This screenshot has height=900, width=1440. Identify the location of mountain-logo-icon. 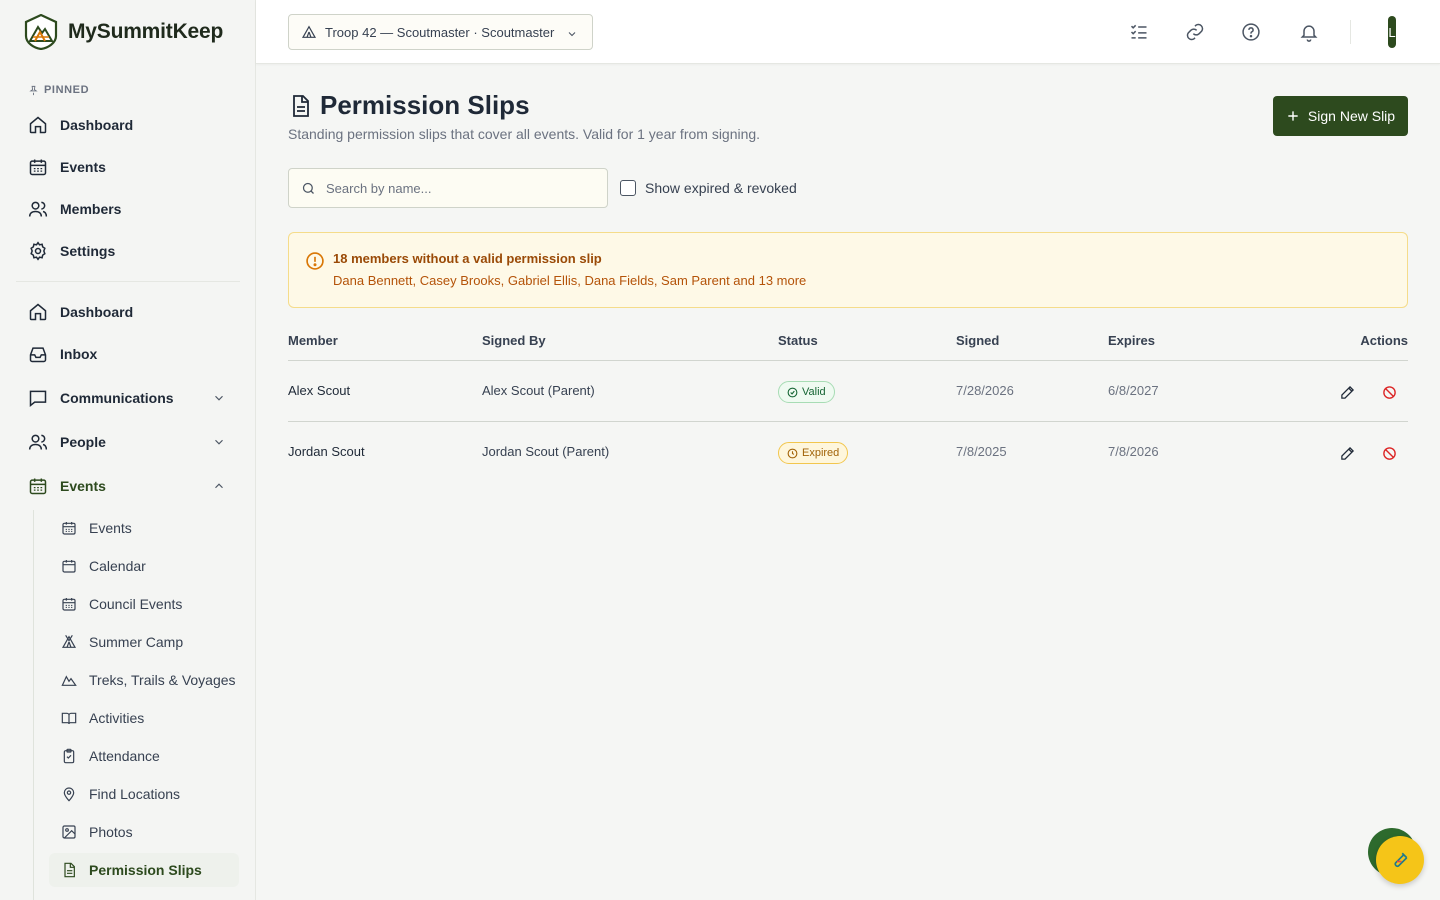
(41, 32).